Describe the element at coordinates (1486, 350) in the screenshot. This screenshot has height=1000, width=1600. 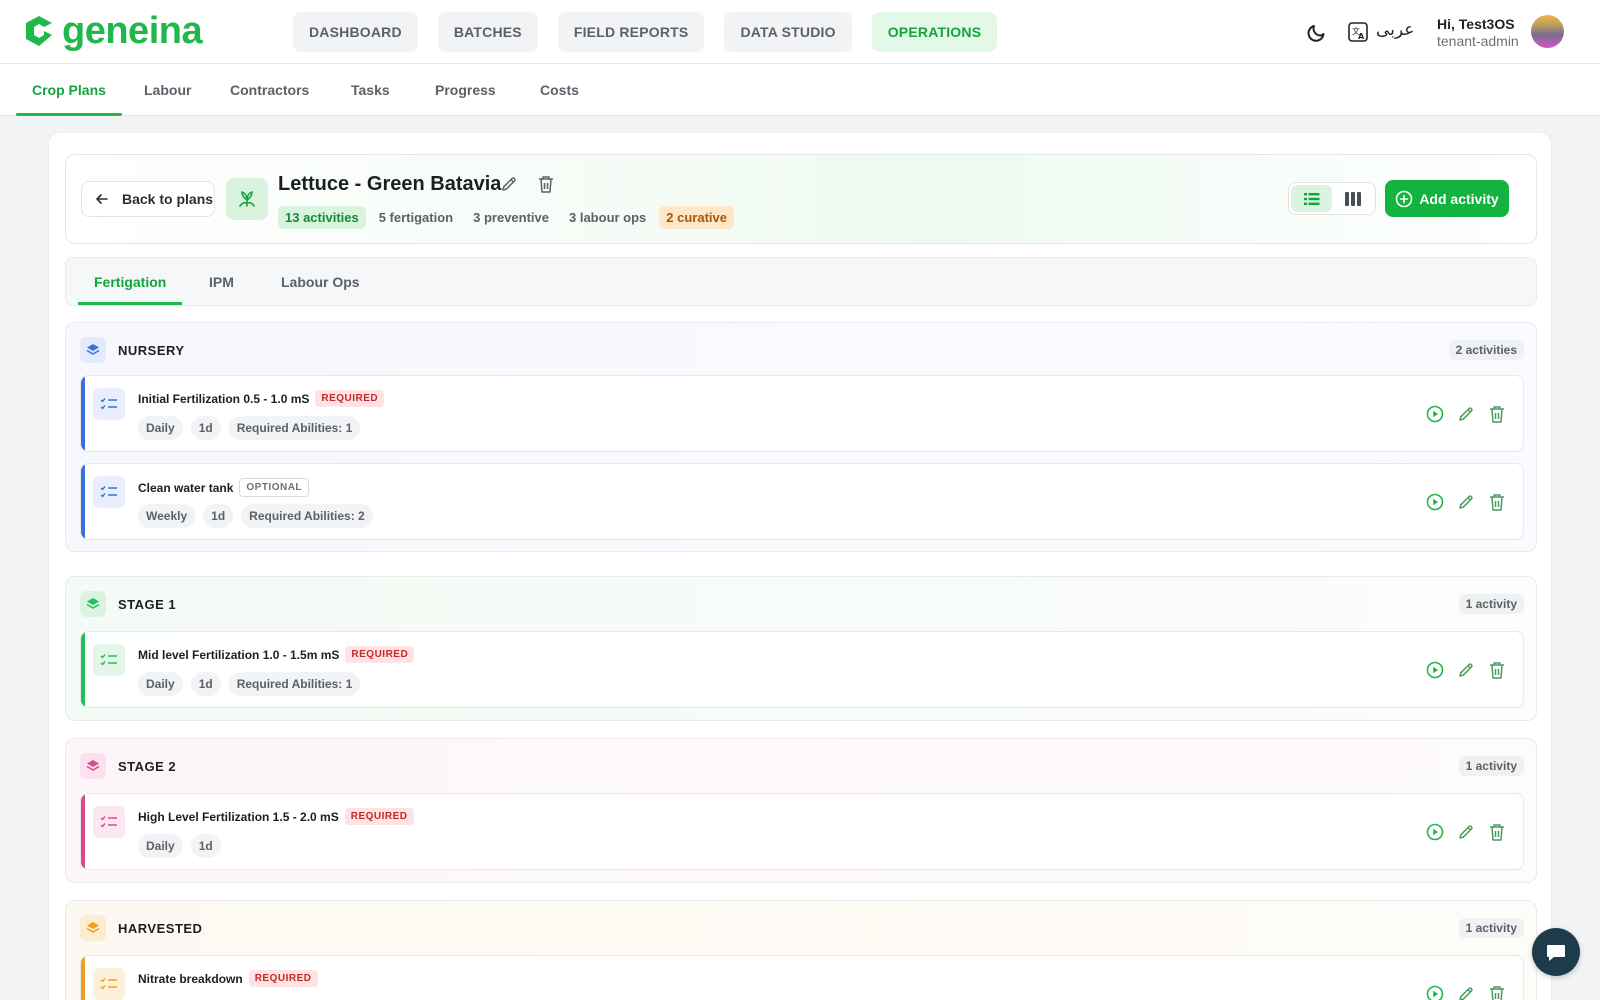
I see `stage-count: 2 activities` at that location.